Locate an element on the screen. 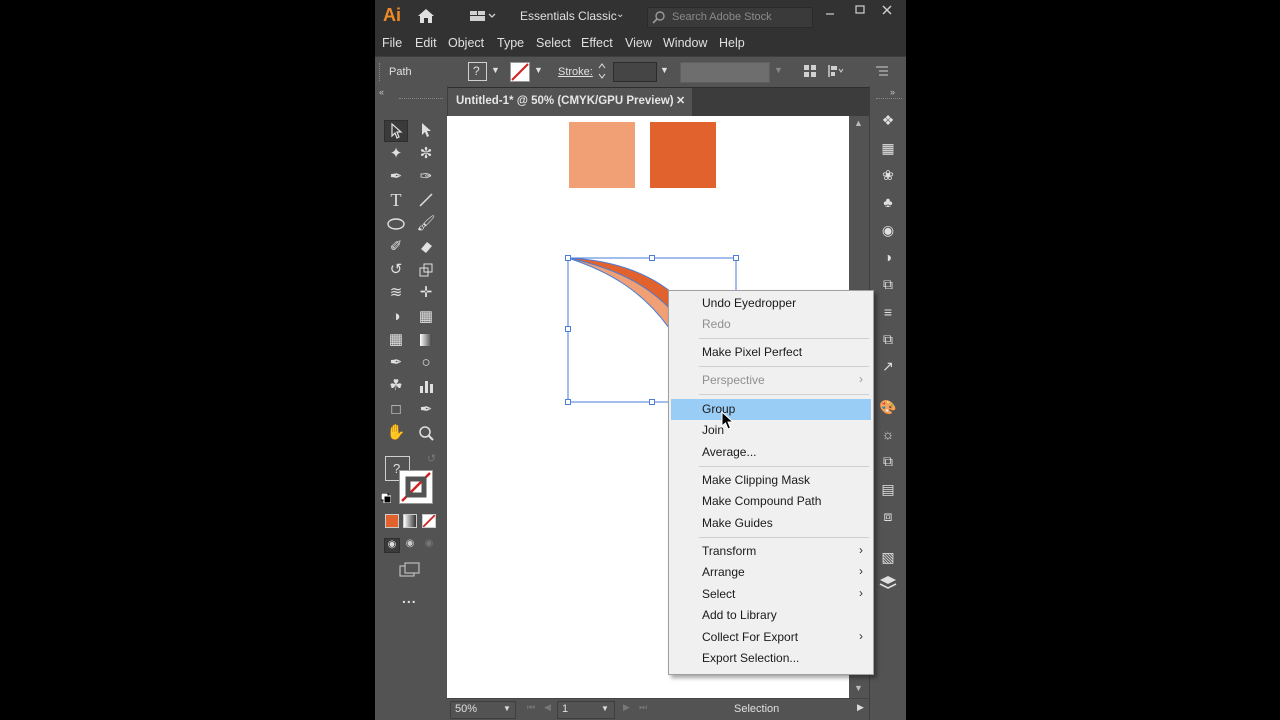 The width and height of the screenshot is (1280, 720). menu-item-make-clipping-mask: Make Clipping Mask is located at coordinates (771, 480).